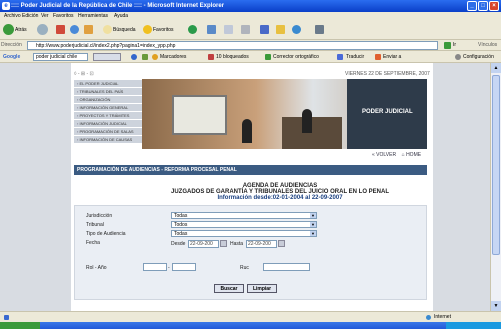 Image resolution: width=501 pixels, height=329 pixels. Describe the element at coordinates (229, 30) in the screenshot. I see `mail-button` at that location.